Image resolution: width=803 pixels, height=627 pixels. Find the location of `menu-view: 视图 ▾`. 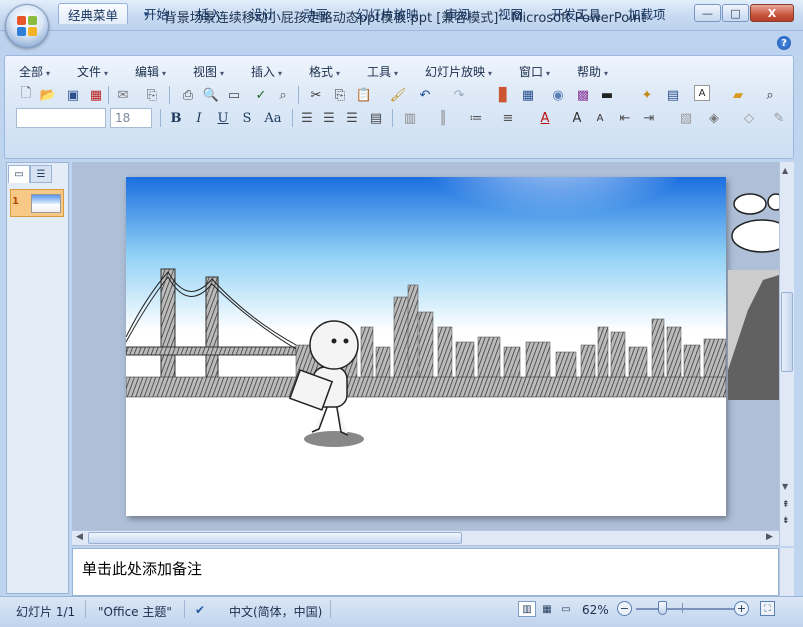

menu-view: 视图 ▾ is located at coordinates (208, 71).